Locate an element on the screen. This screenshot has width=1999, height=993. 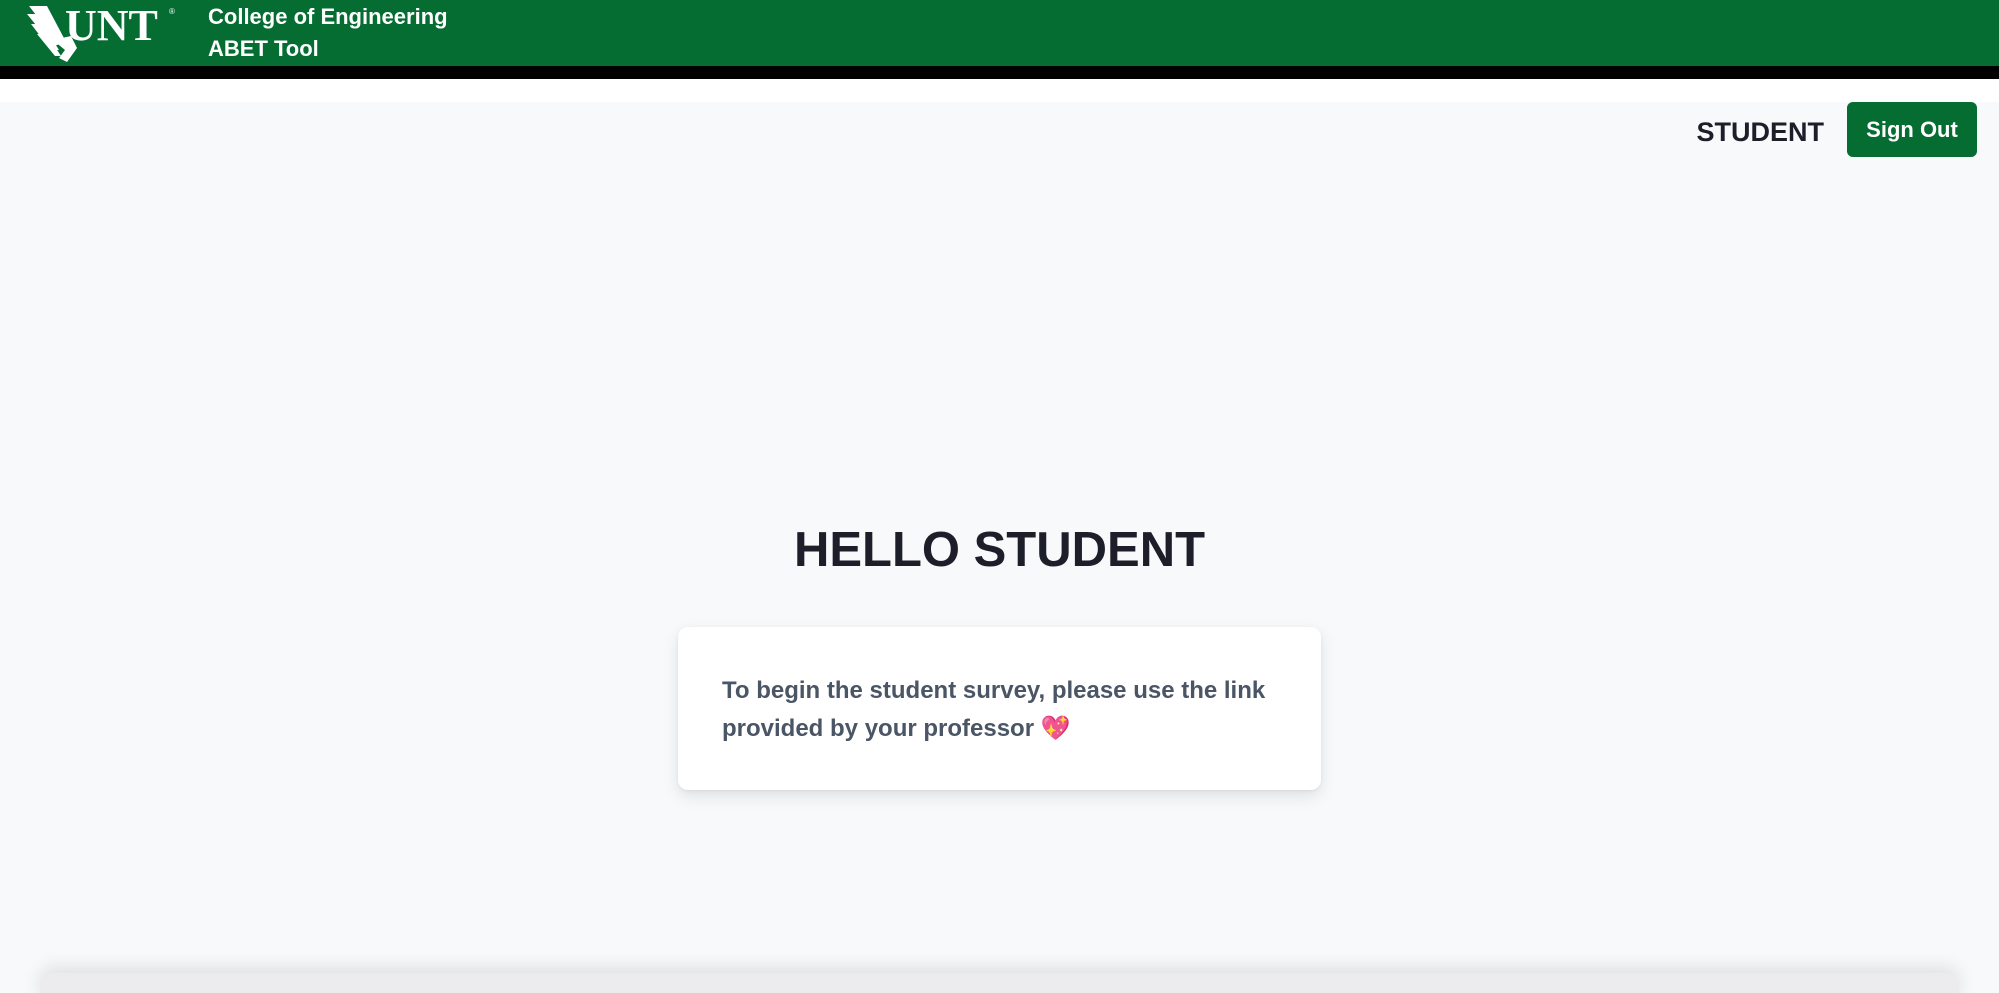
sign-out-button: Sign Out is located at coordinates (1912, 129).